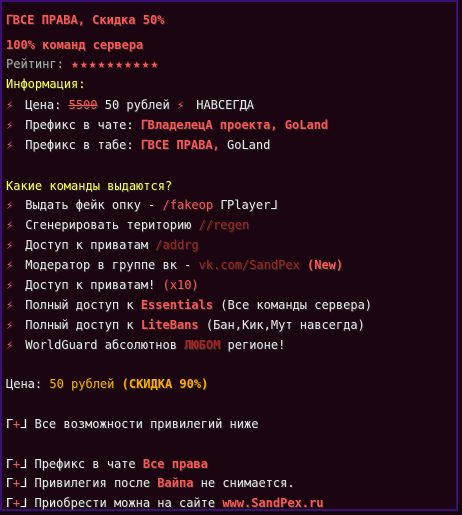 Image resolution: width=462 pixels, height=515 pixels. What do you see at coordinates (245, 145) in the screenshot?
I see `prefix-tab-value-white: GoLand` at bounding box center [245, 145].